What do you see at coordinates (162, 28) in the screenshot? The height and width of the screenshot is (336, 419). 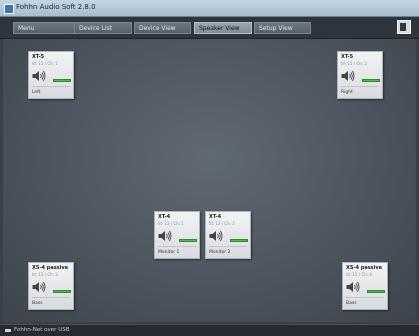 I see `tab-device-view: Device View` at bounding box center [162, 28].